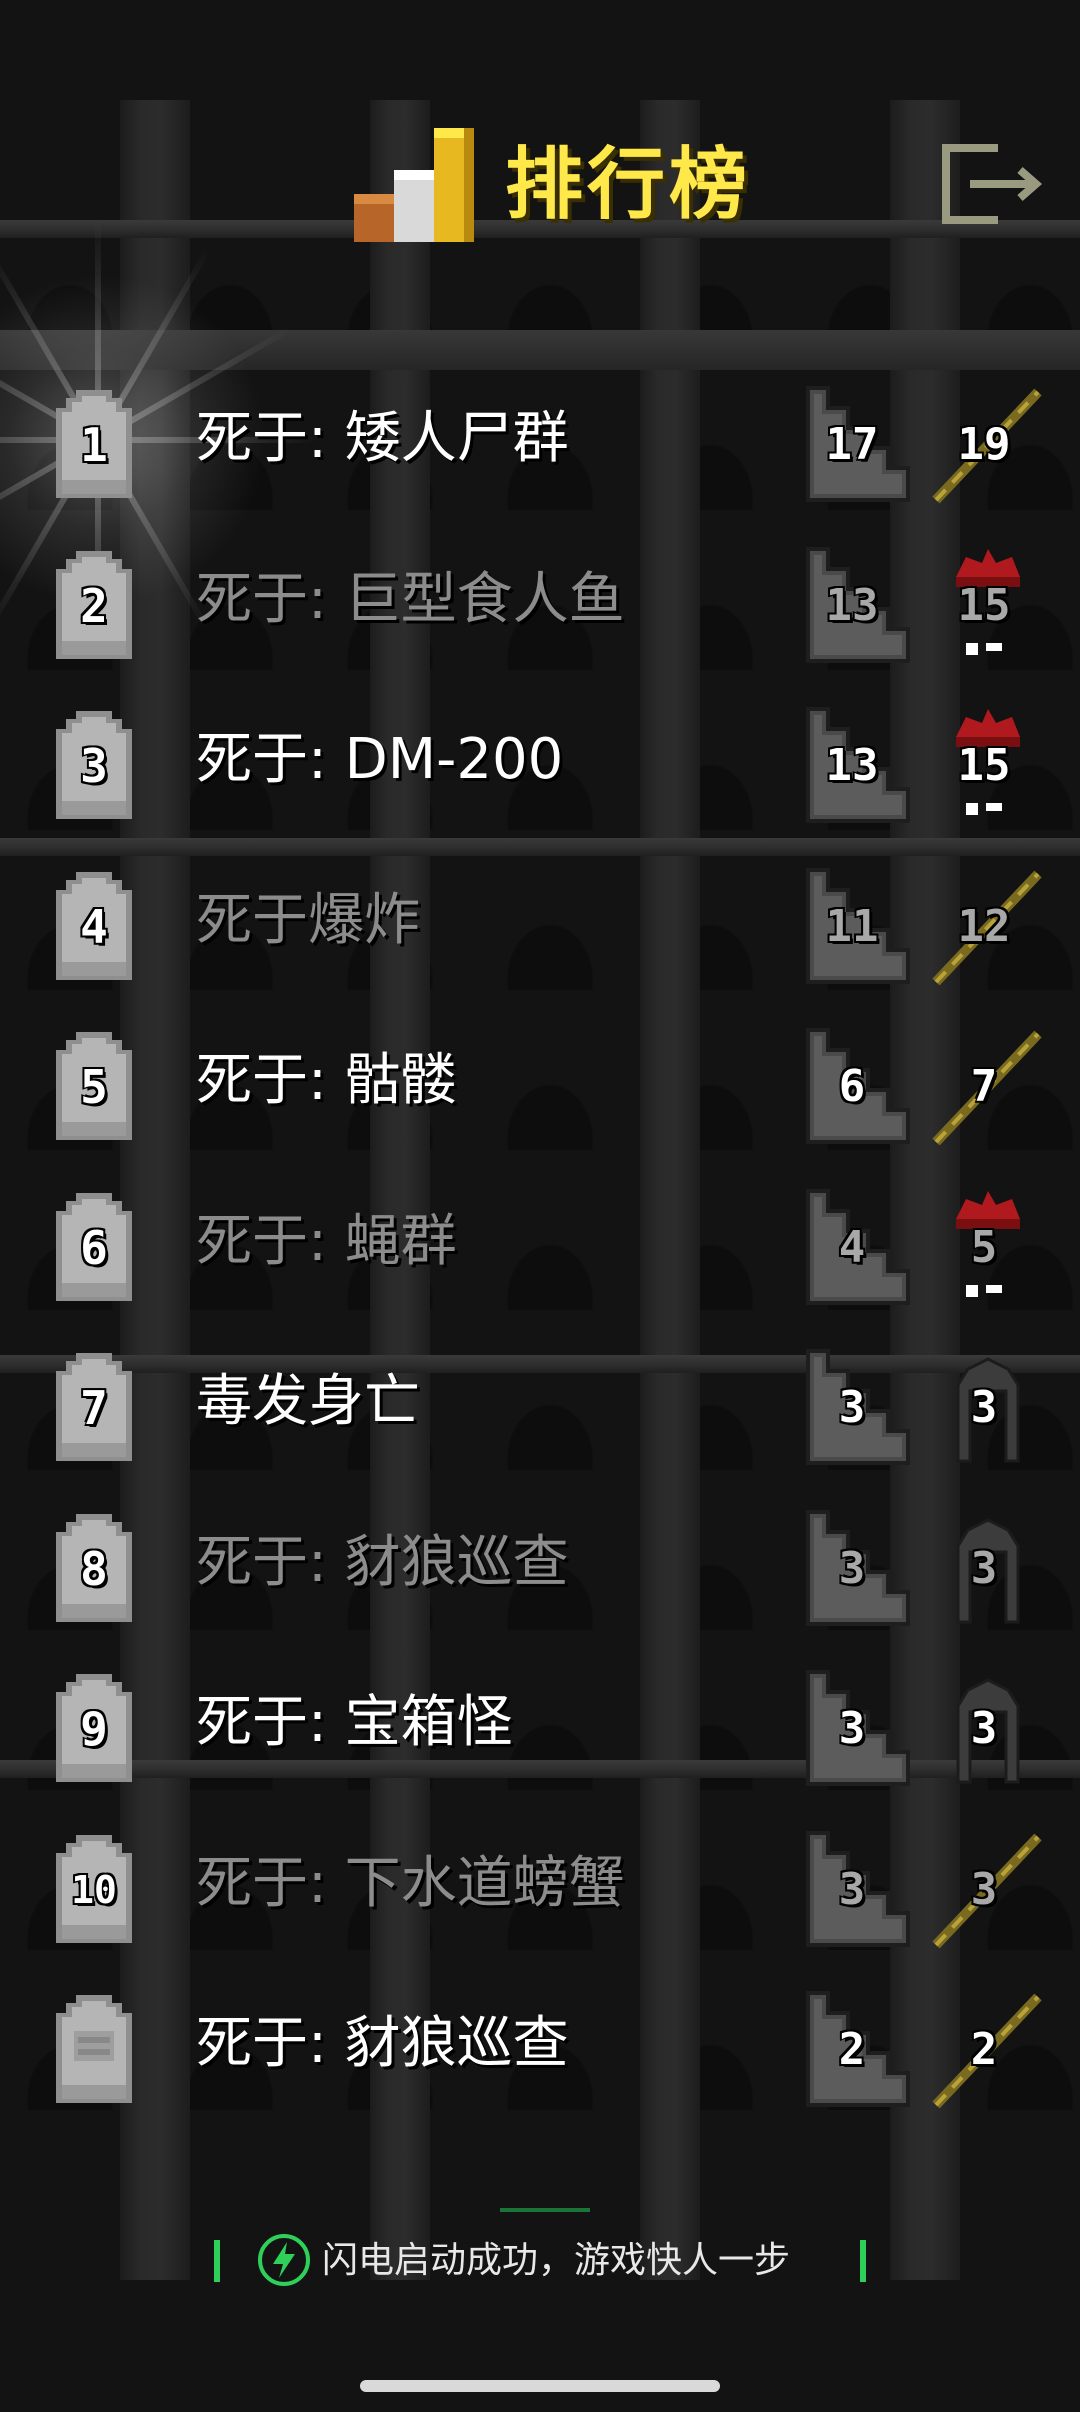 The image size is (1080, 2412). Describe the element at coordinates (94, 445) in the screenshot. I see `rank-number: 1` at that location.